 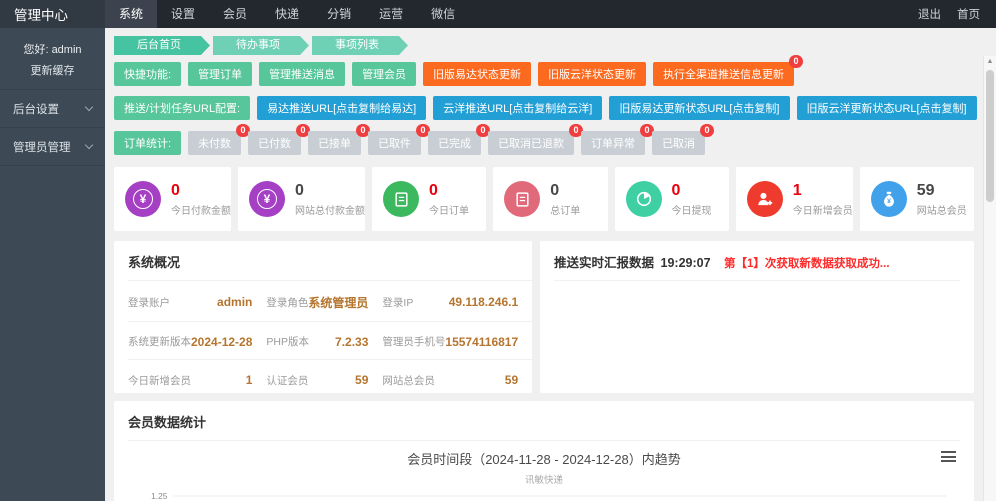 I want to click on greeting-text: 您好: admin, so click(x=52, y=50).